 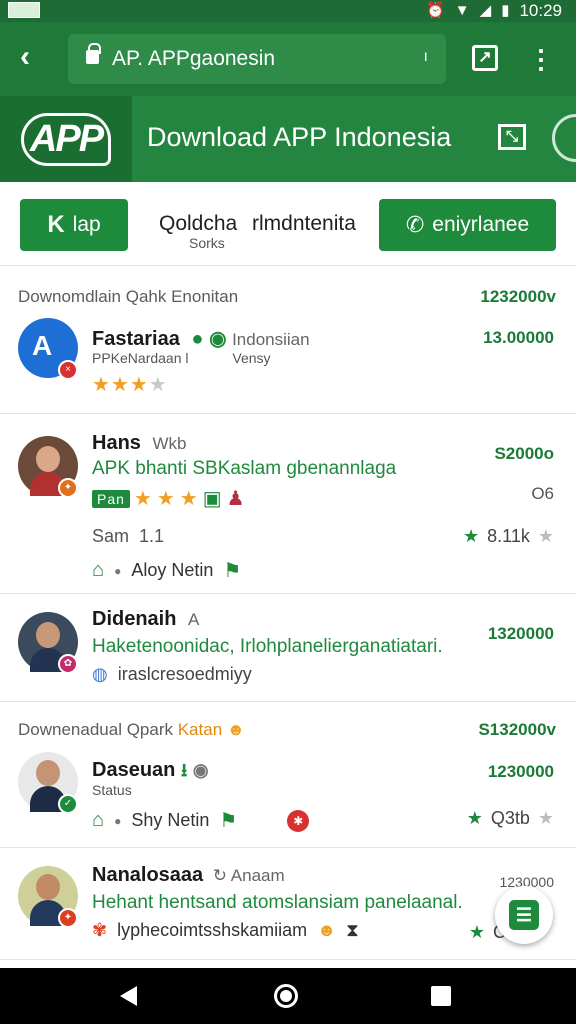 What do you see at coordinates (299, 137) in the screenshot?
I see `page-title: Download APP Indonesia` at bounding box center [299, 137].